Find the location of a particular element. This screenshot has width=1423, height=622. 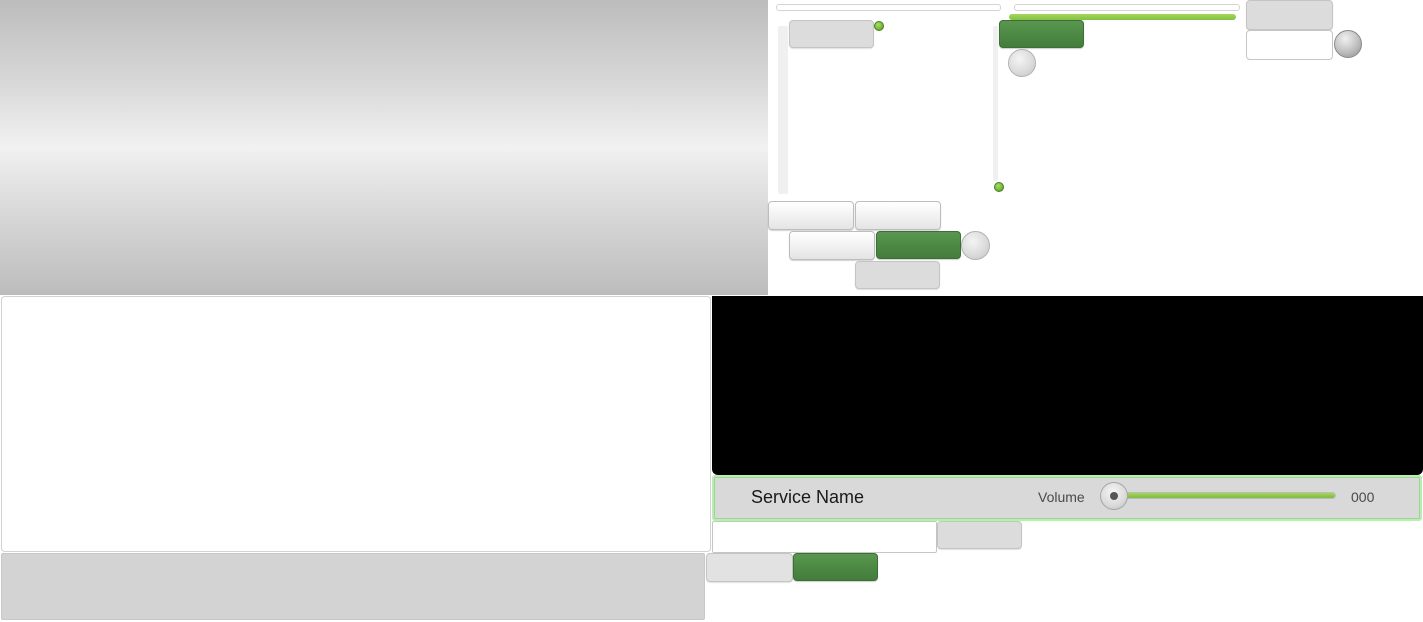

volume-label: Volume is located at coordinates (1061, 497).